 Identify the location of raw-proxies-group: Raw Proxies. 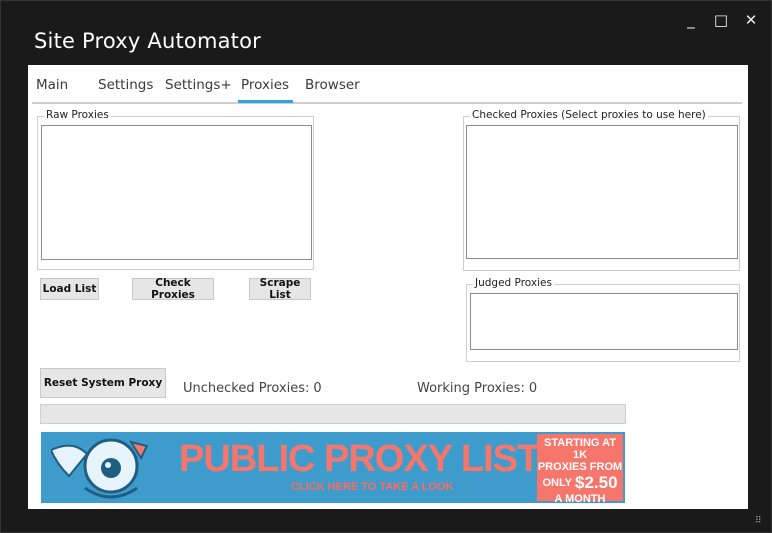
(175, 189).